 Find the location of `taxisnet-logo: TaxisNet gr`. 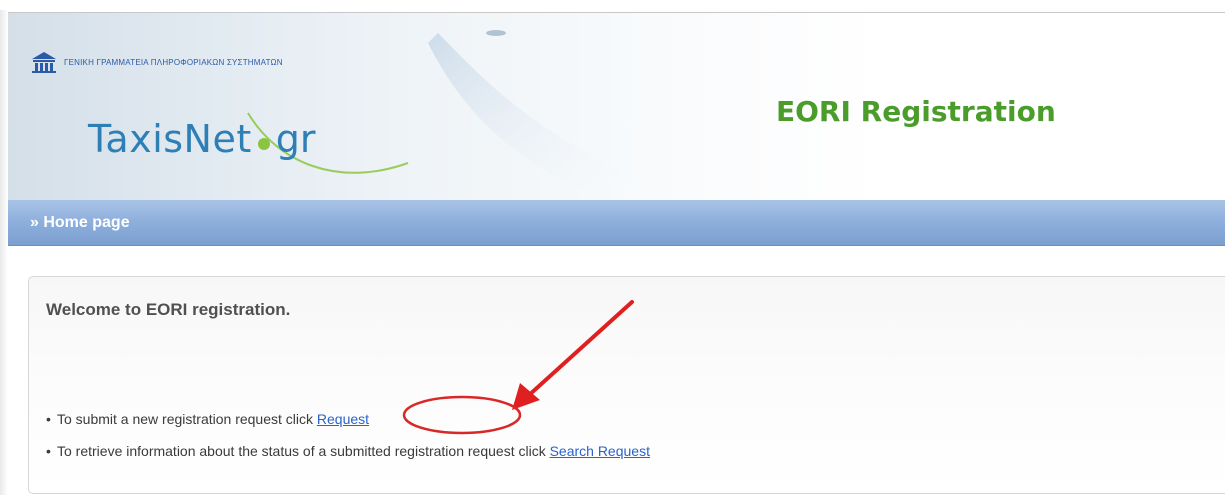

taxisnet-logo: TaxisNet gr is located at coordinates (202, 139).